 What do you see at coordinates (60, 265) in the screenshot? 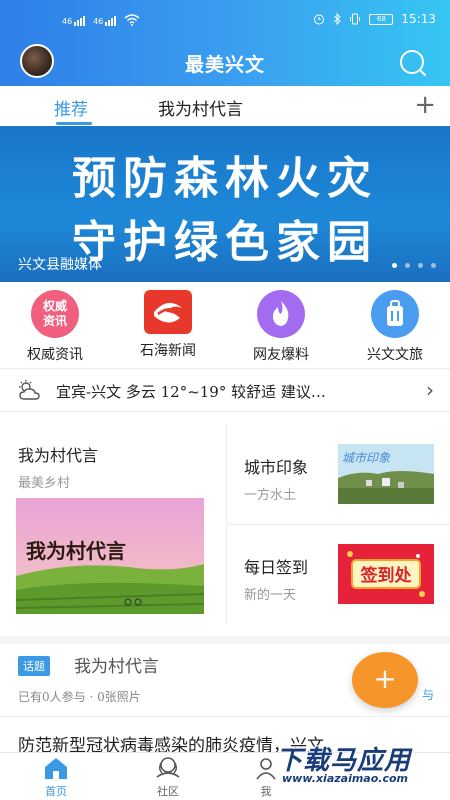
I see `banner-caption: 兴文县融媒体` at bounding box center [60, 265].